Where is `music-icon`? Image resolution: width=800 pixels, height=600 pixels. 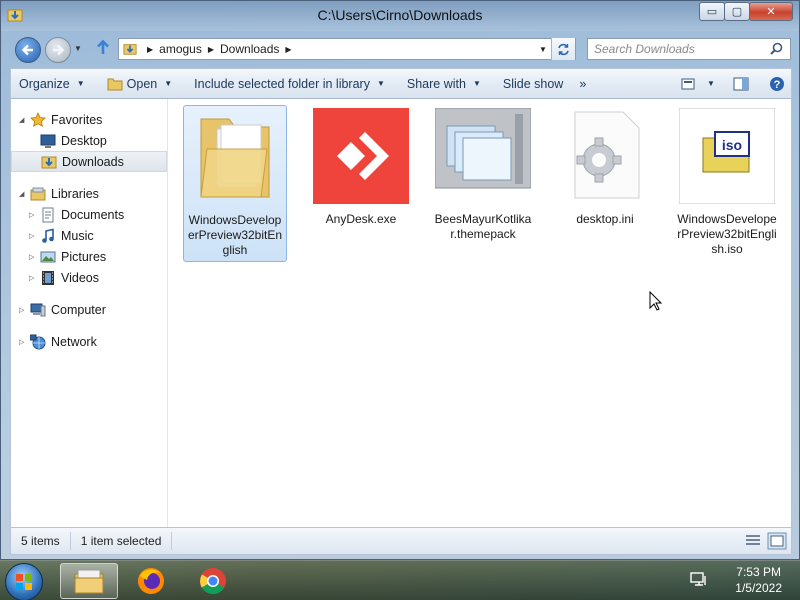
music-icon is located at coordinates (48, 235).